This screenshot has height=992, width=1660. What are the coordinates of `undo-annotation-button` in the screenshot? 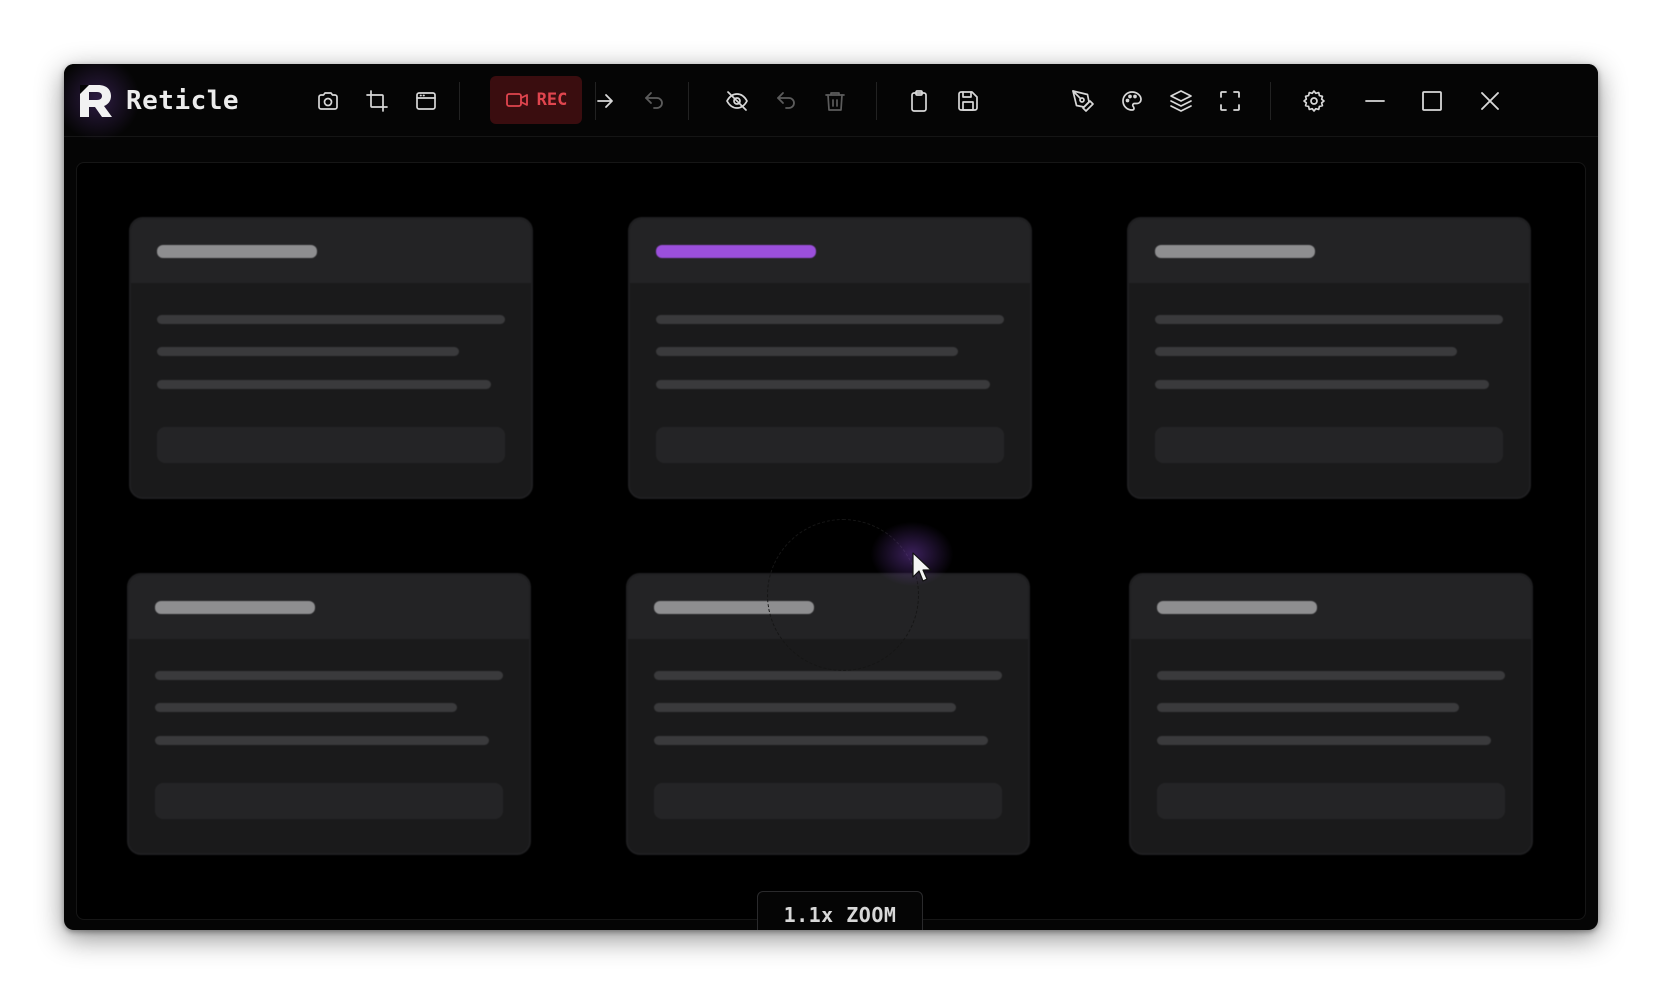 It's located at (786, 101).